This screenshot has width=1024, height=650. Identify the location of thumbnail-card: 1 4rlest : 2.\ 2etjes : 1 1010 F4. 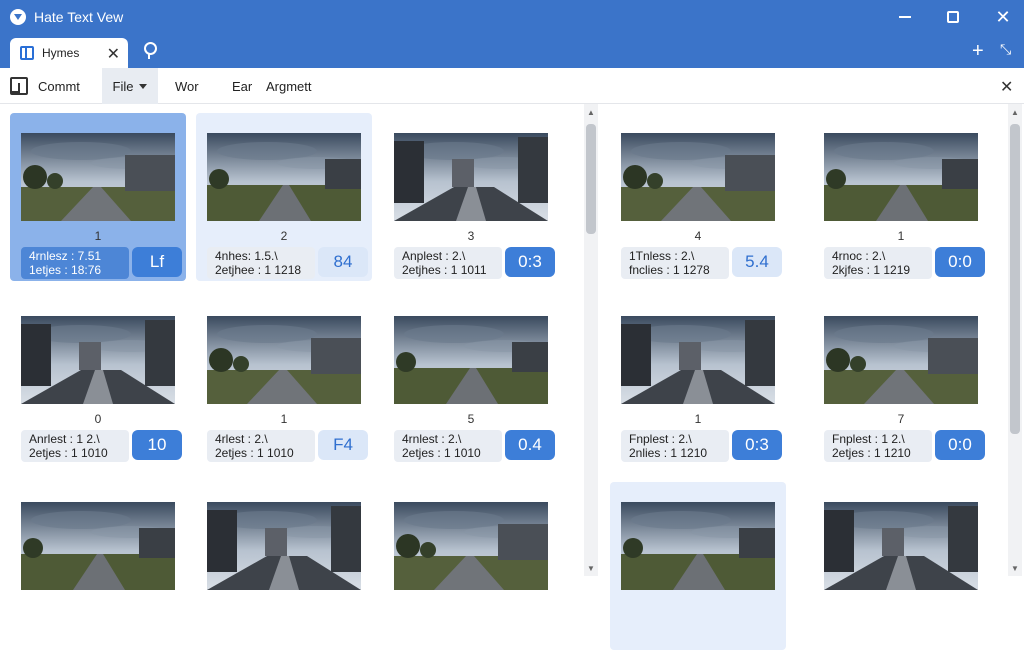
(284, 380).